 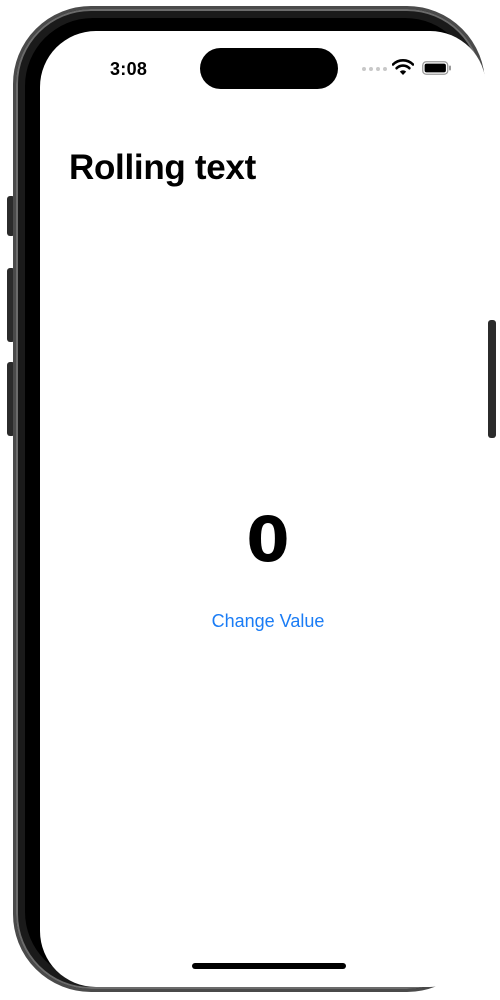 I want to click on dynamic-island, so click(x=269, y=68).